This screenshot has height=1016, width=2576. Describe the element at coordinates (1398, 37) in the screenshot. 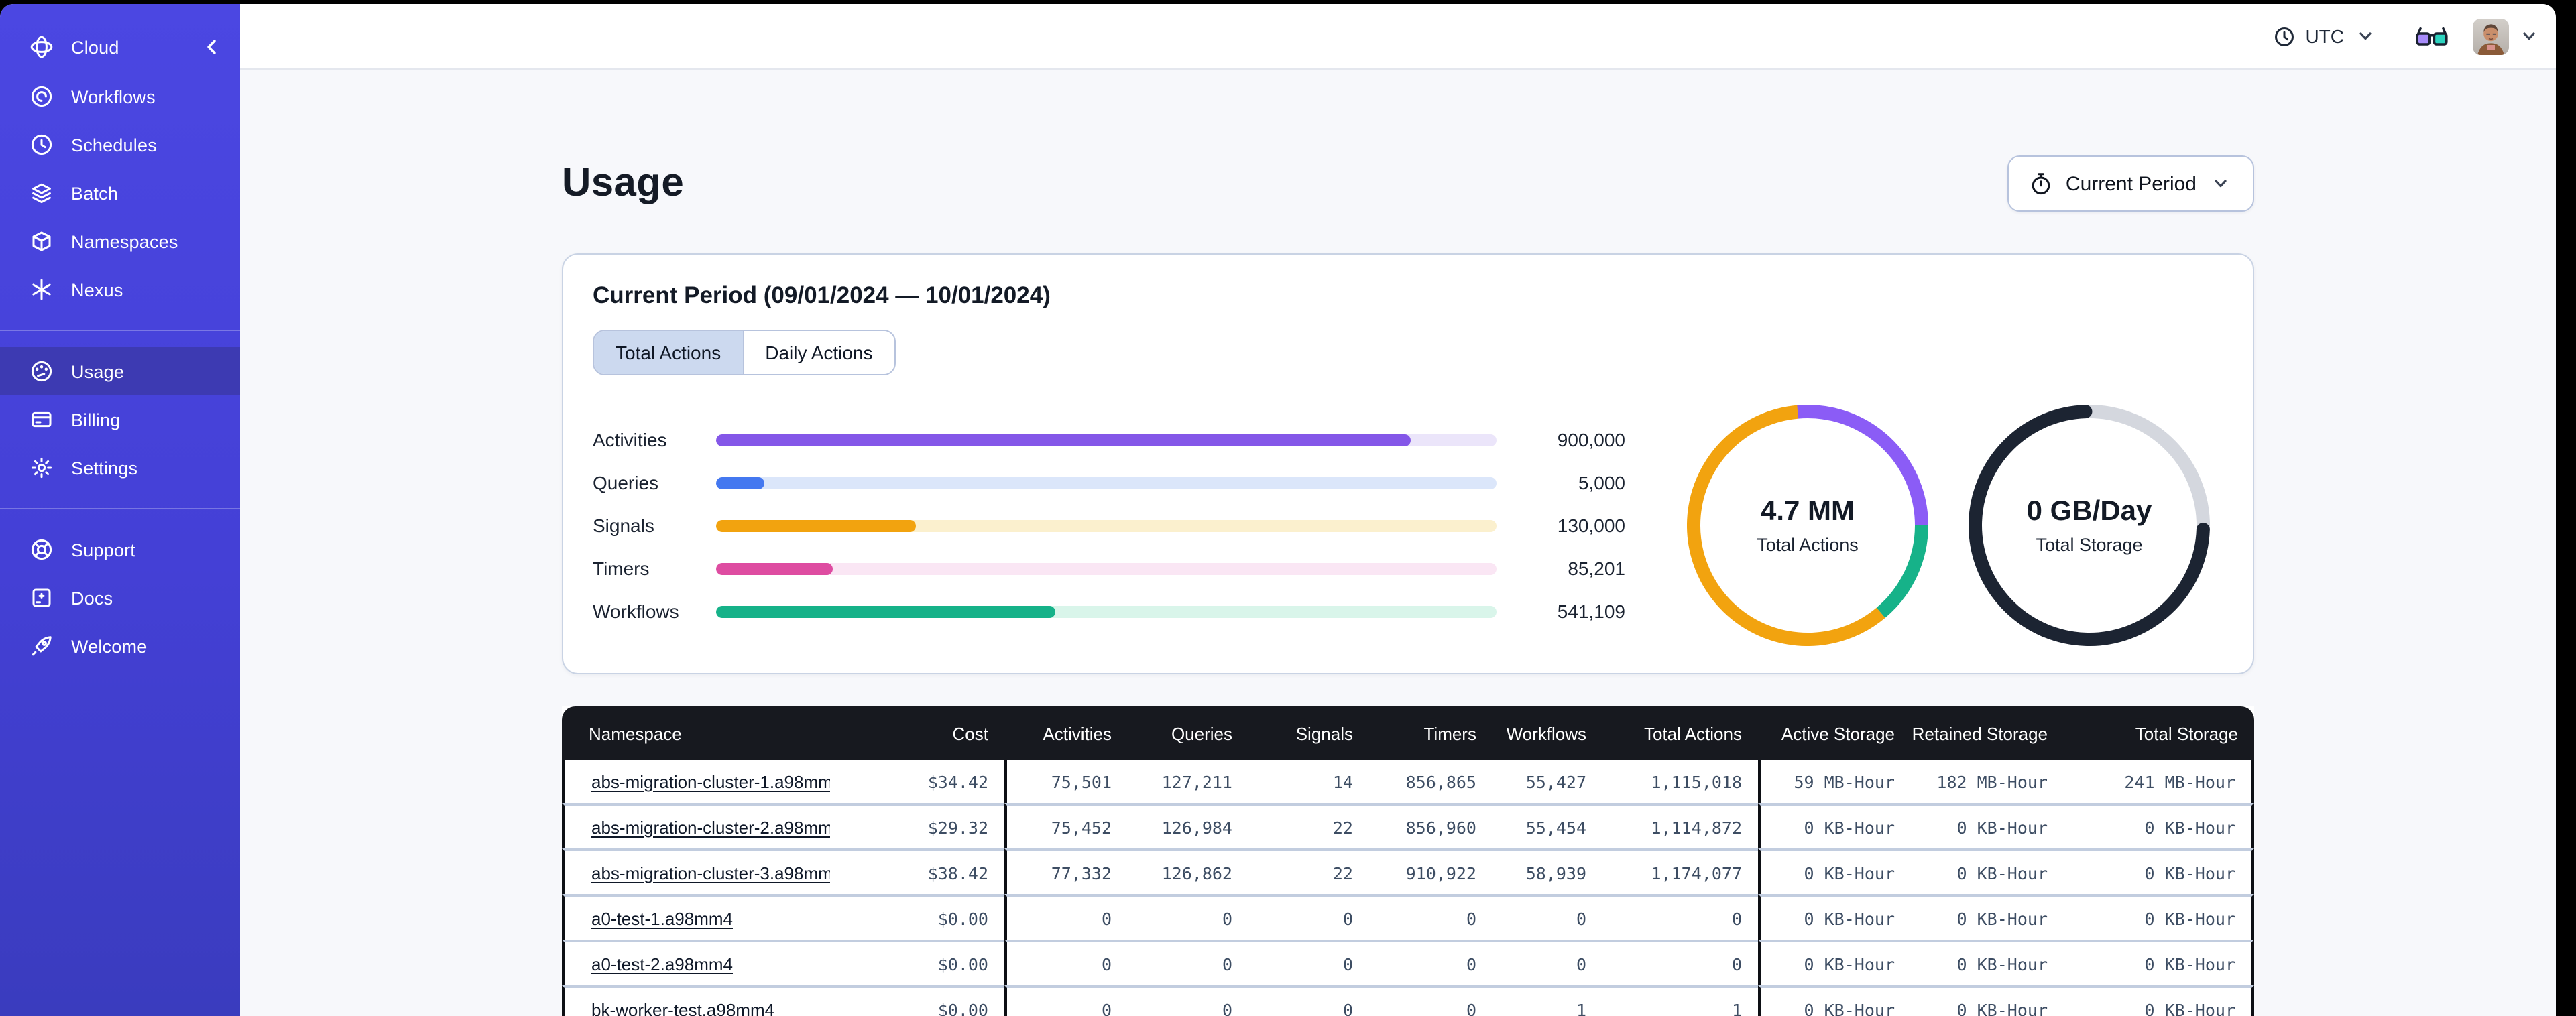

I see `top-header: UTC` at that location.